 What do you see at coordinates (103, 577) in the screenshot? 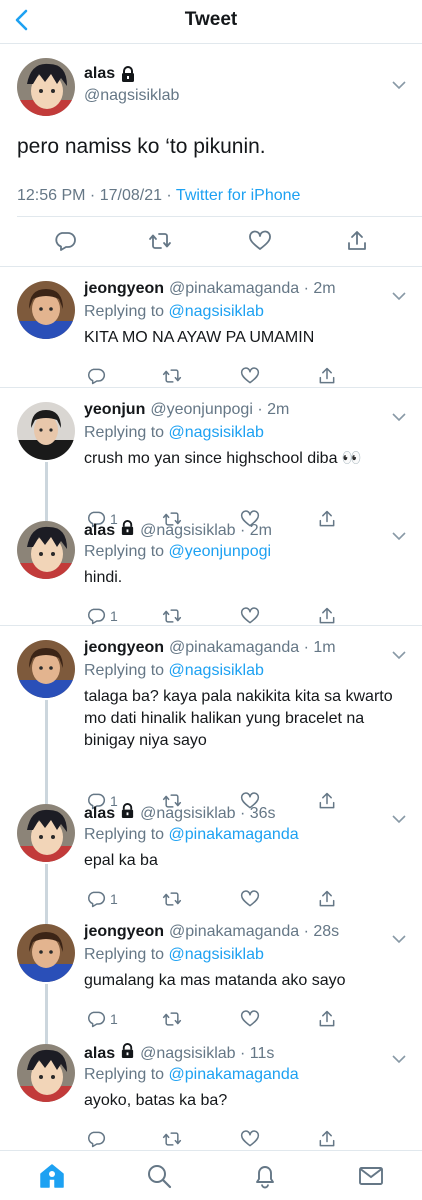
I see `reply-text: hindi.` at bounding box center [103, 577].